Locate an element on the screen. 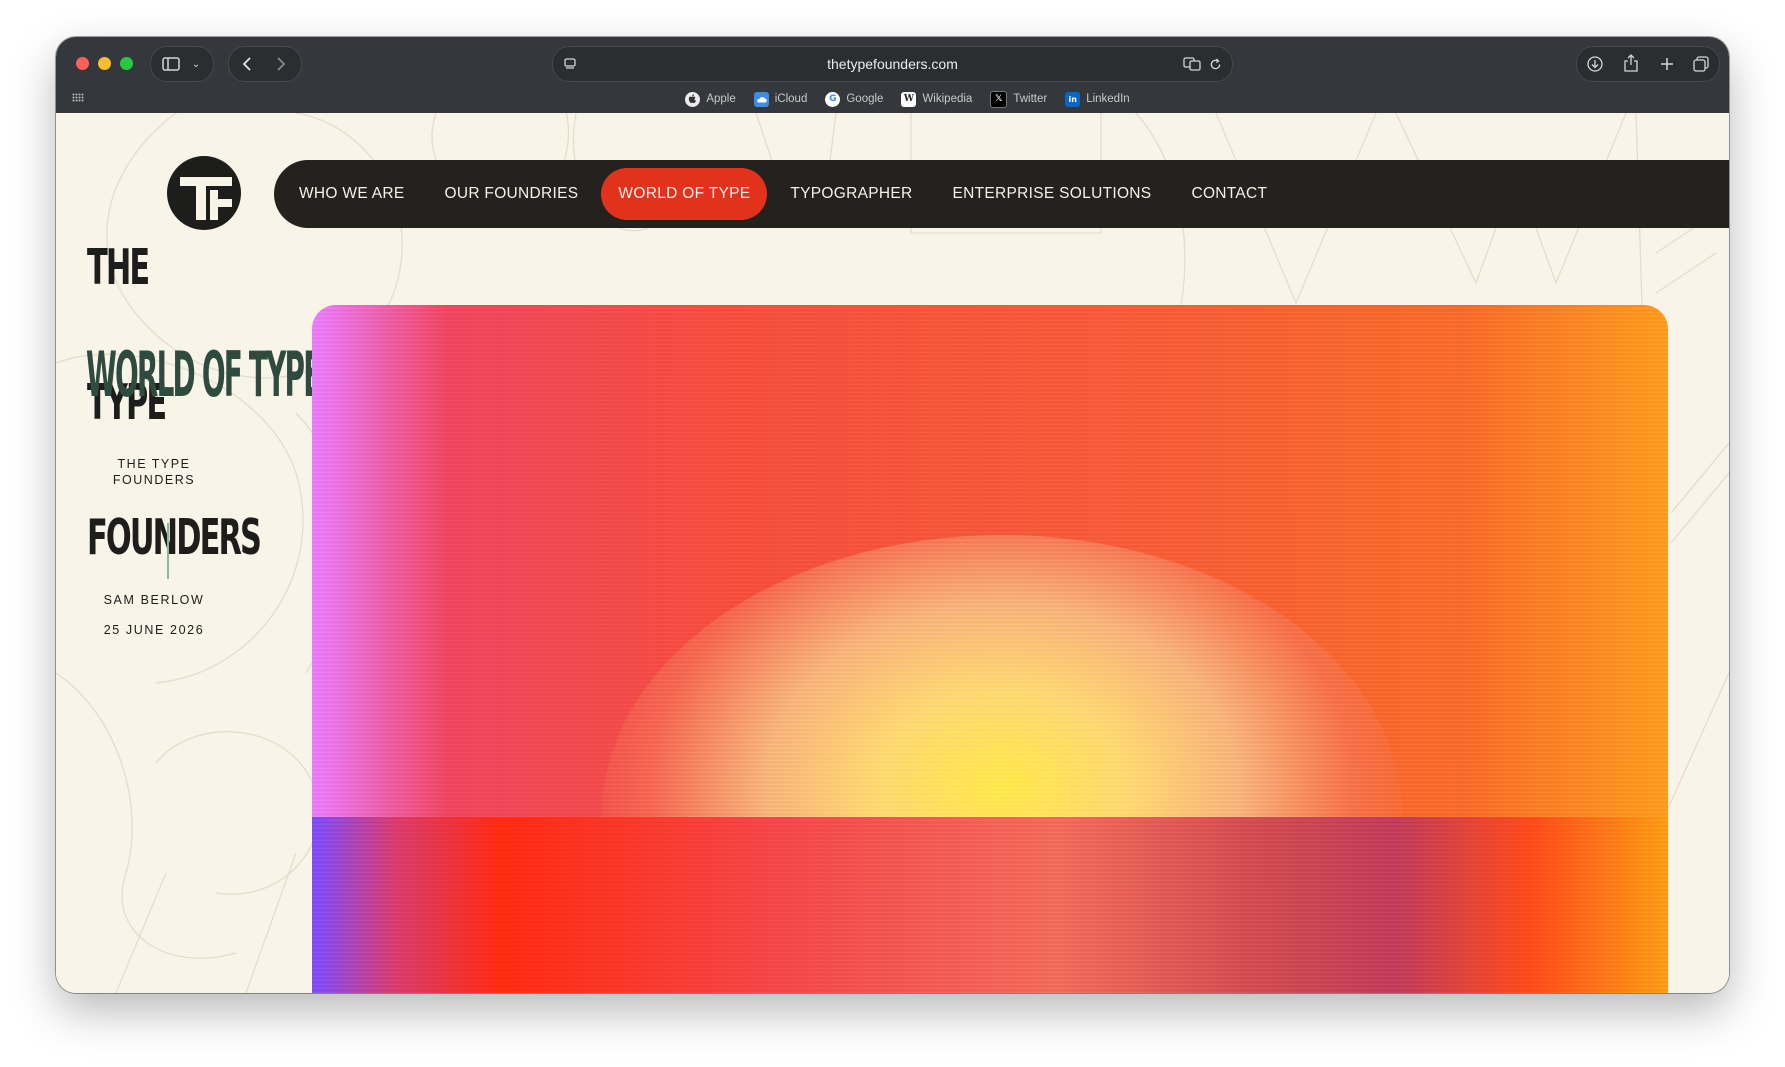 This screenshot has height=1067, width=1785. nav-item-who-we-are: WHO WE ARE is located at coordinates (351, 194).